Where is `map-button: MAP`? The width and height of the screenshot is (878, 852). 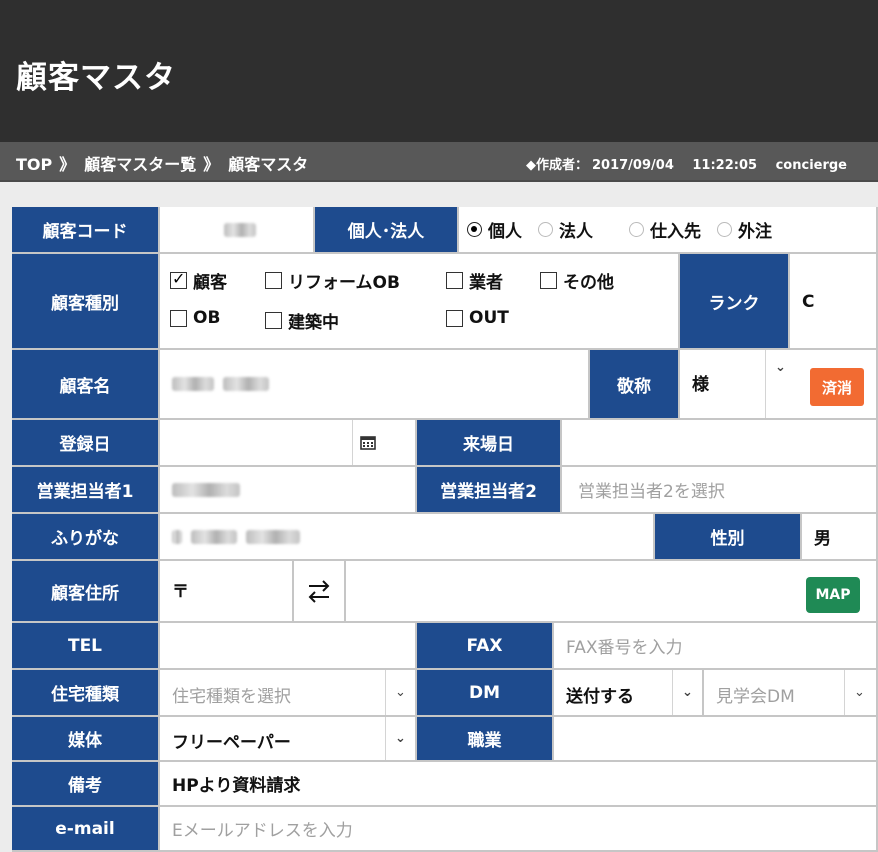
map-button: MAP is located at coordinates (833, 595).